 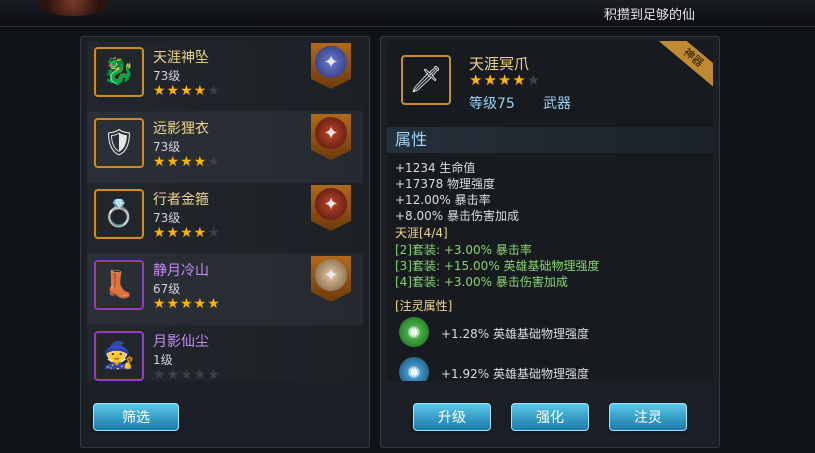 What do you see at coordinates (119, 72) in the screenshot?
I see `pendant-icon: 🐉` at bounding box center [119, 72].